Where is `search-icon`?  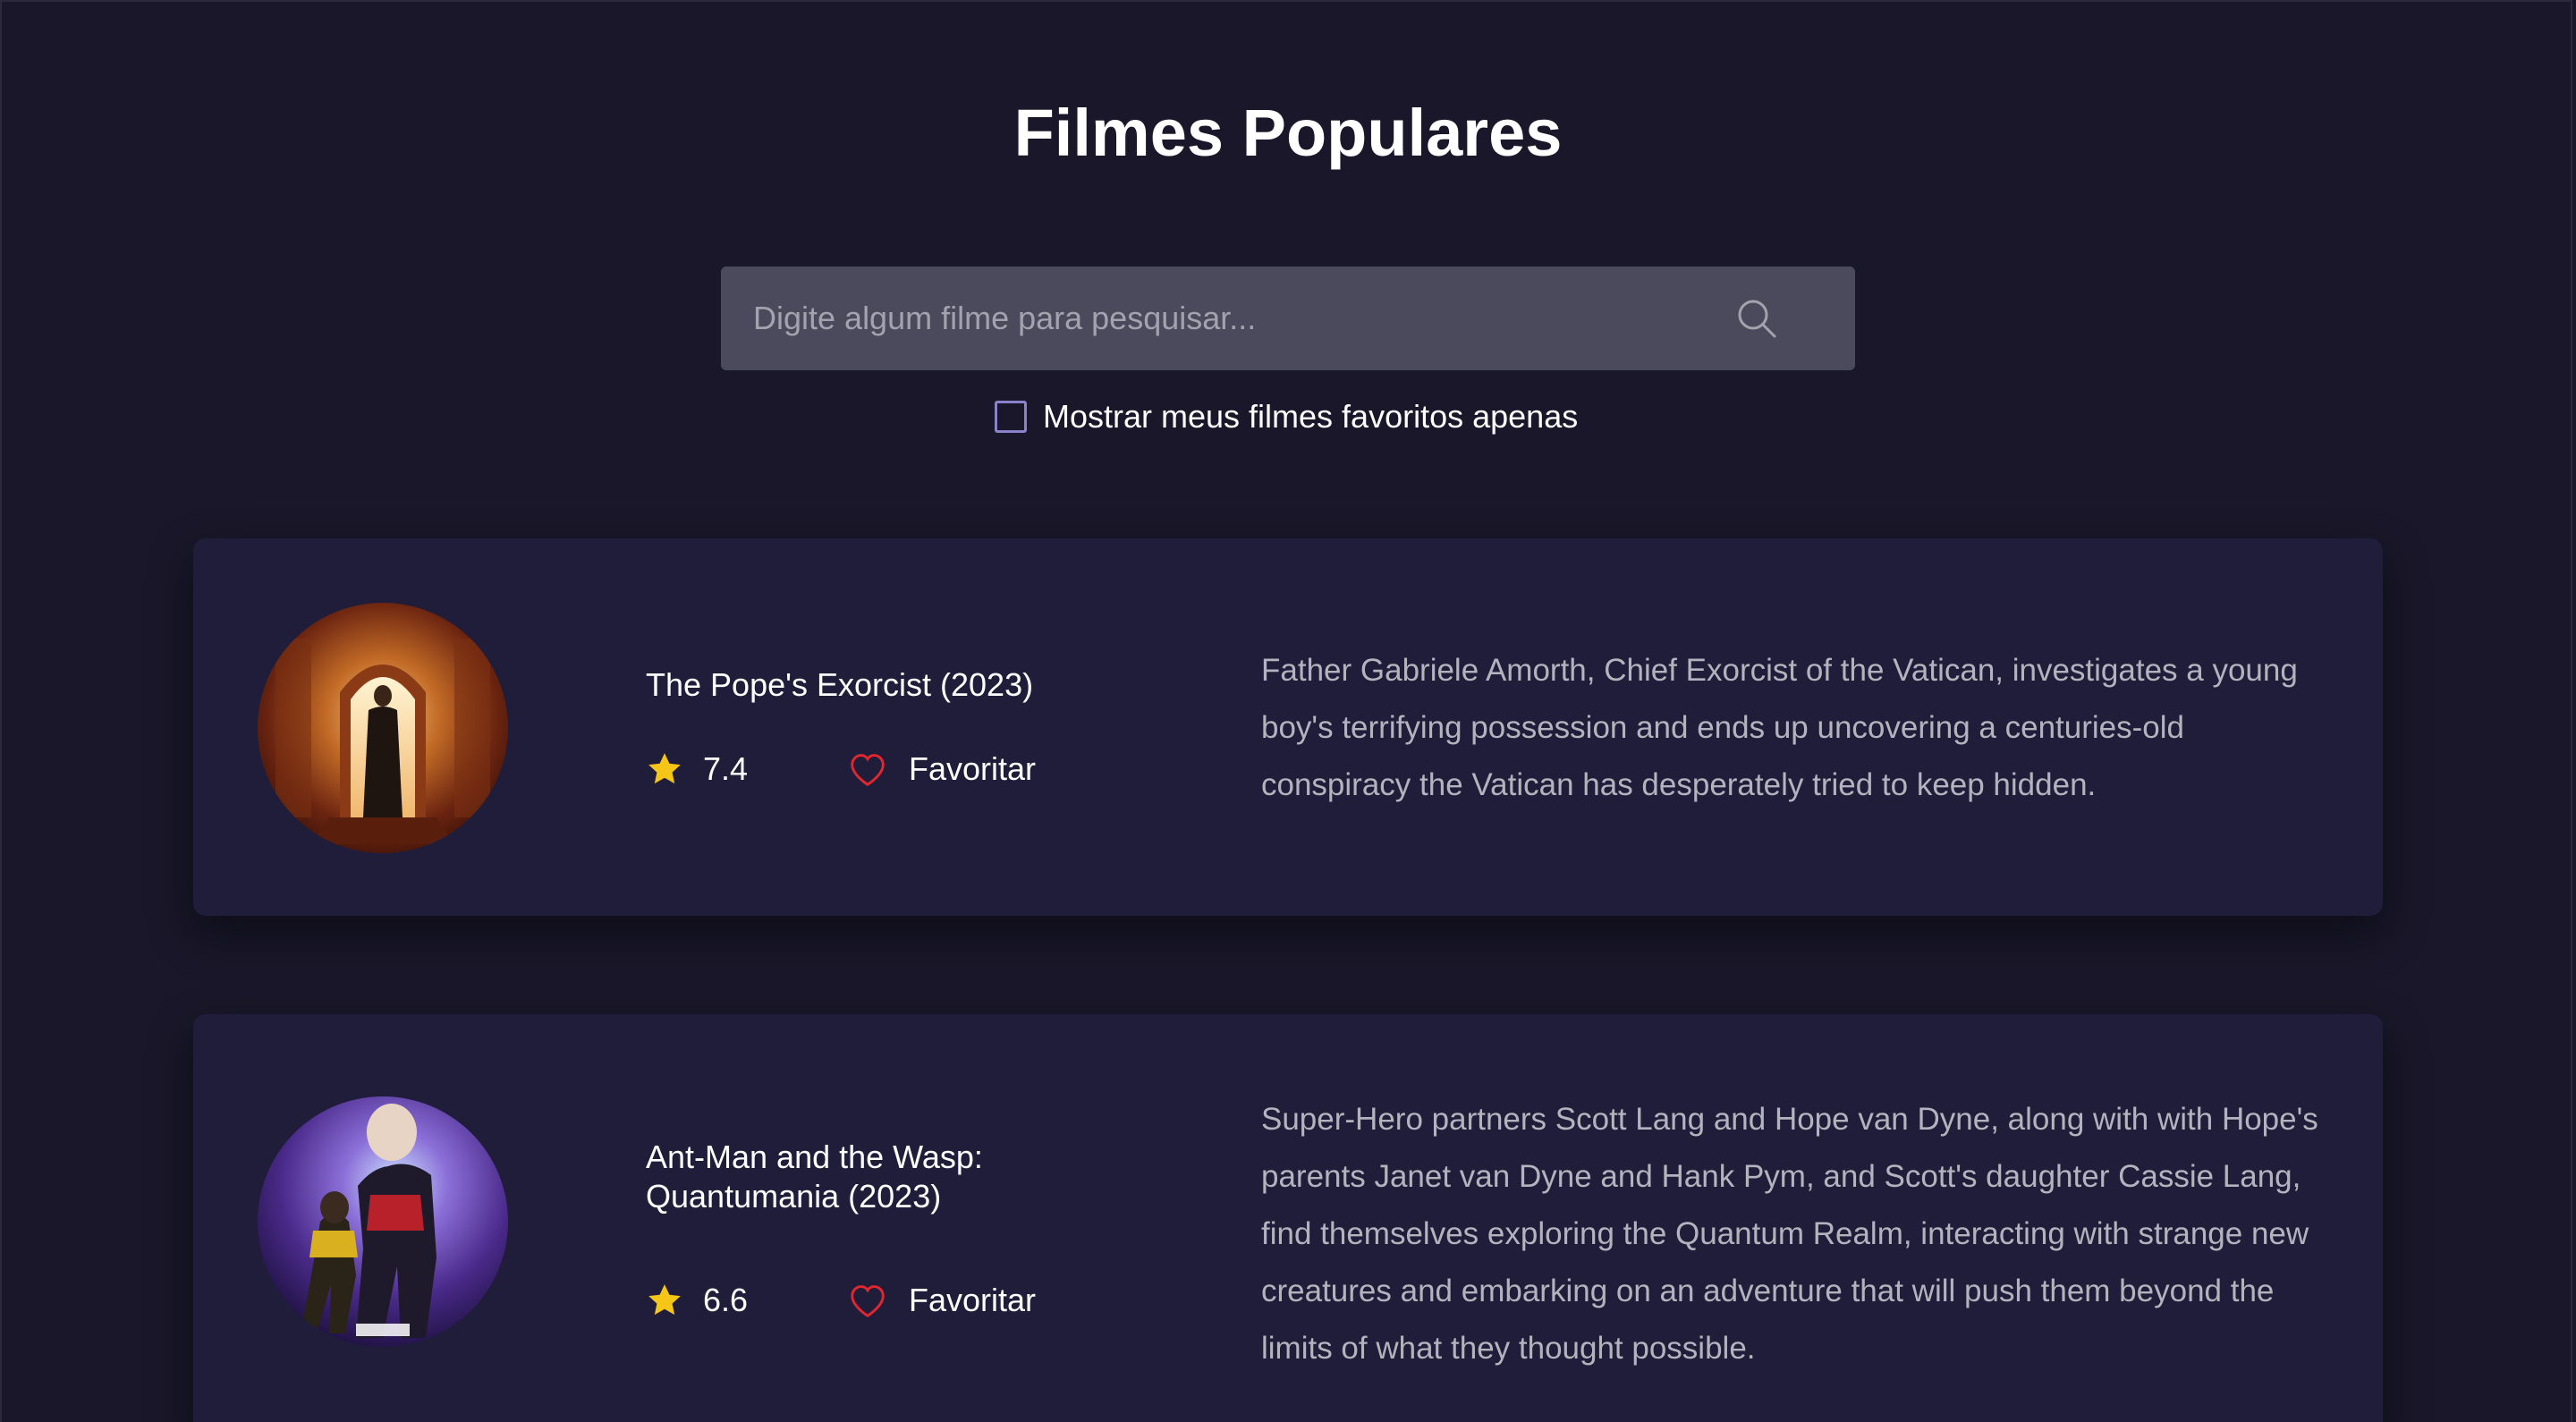 search-icon is located at coordinates (1756, 318).